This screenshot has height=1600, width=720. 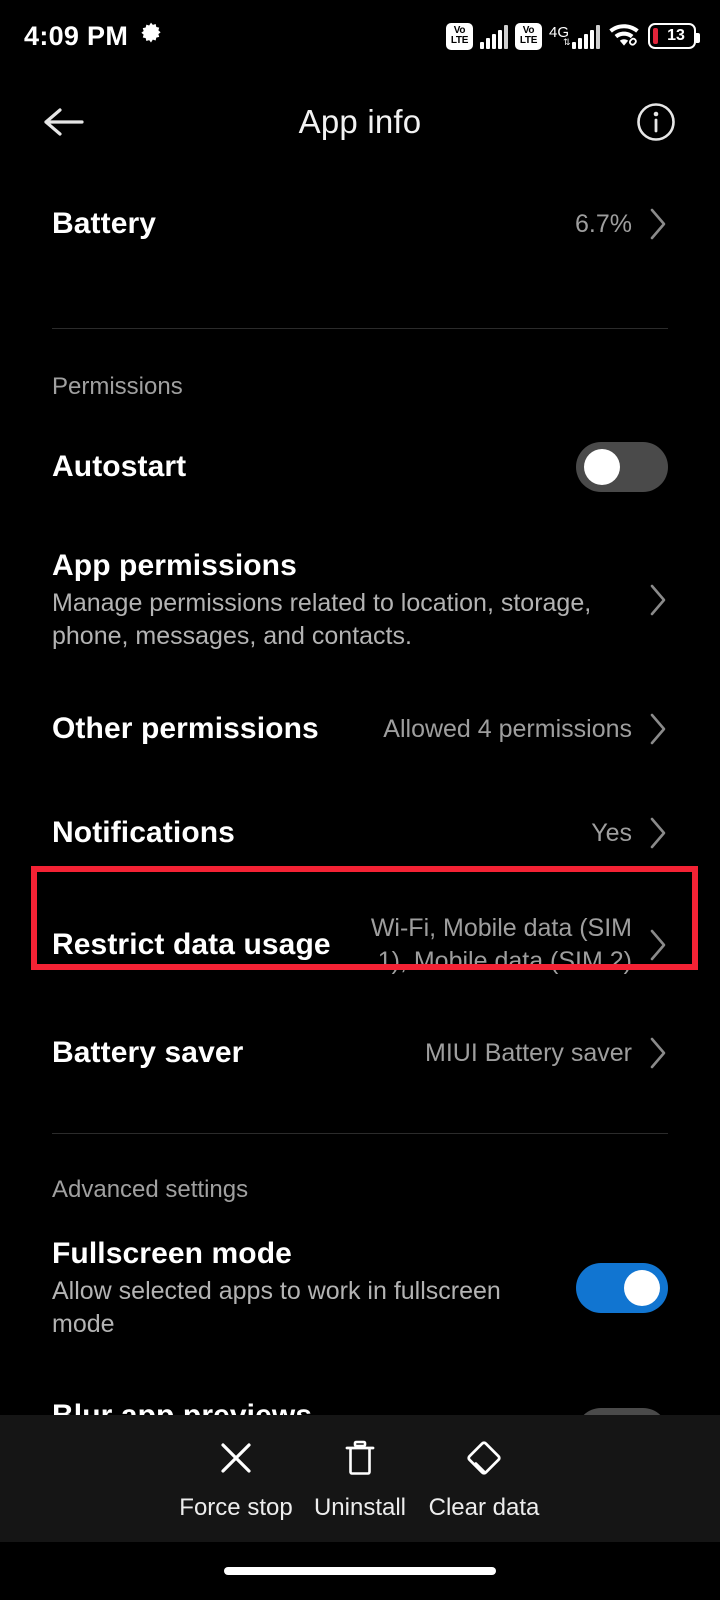 I want to click on status-bar-left: 4:09 PM, so click(x=94, y=36).